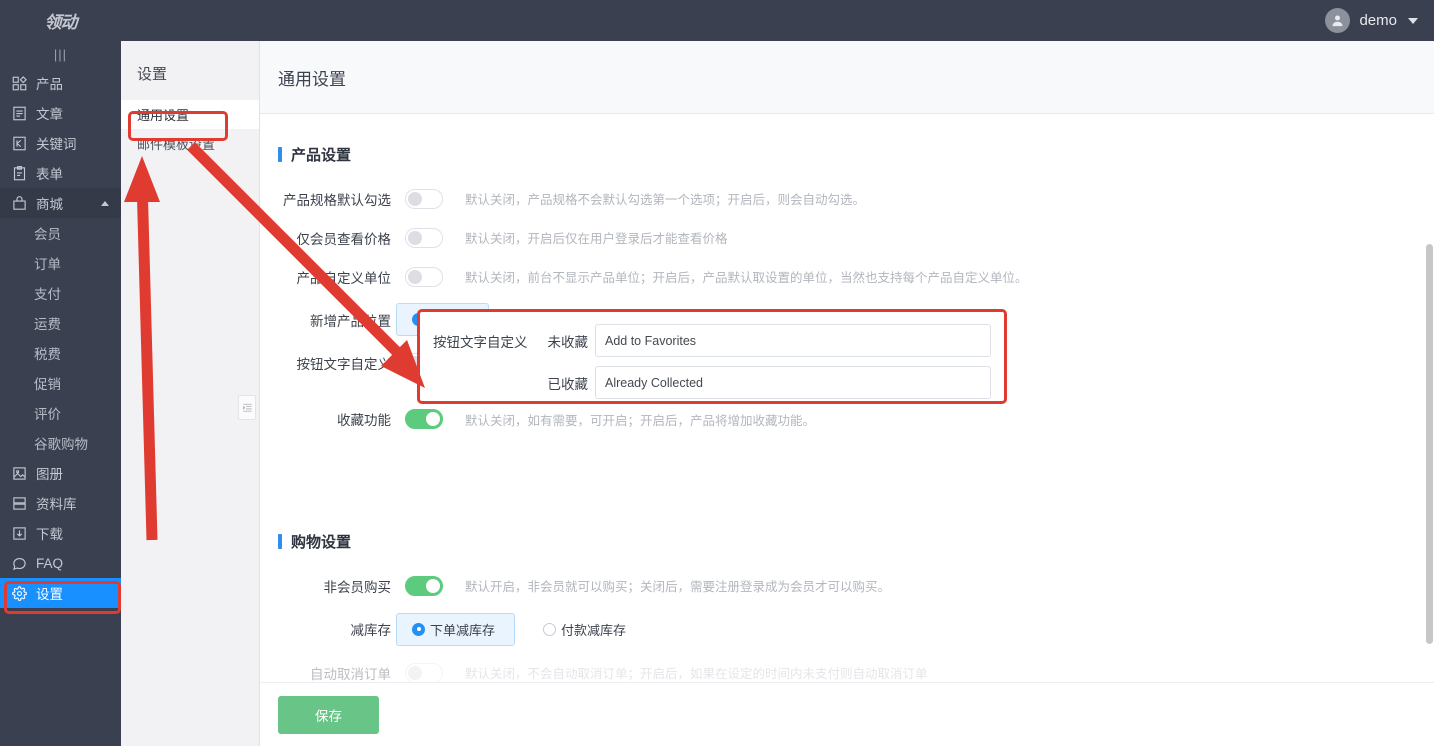 The height and width of the screenshot is (746, 1434). What do you see at coordinates (424, 585) in the screenshot?
I see `toggle-guest-purchase` at bounding box center [424, 585].